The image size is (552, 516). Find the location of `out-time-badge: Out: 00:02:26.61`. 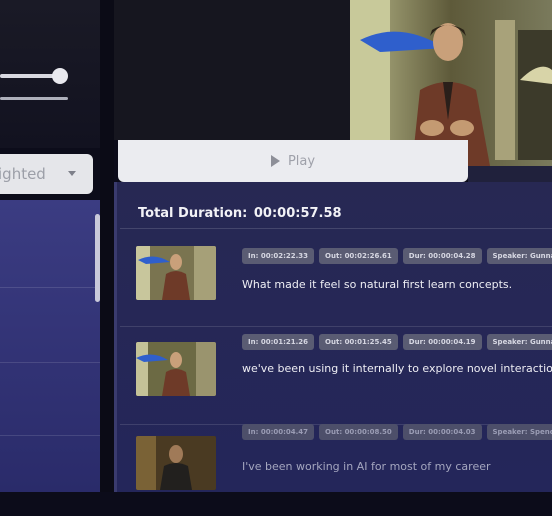

out-time-badge: Out: 00:02:26.61 is located at coordinates (358, 256).